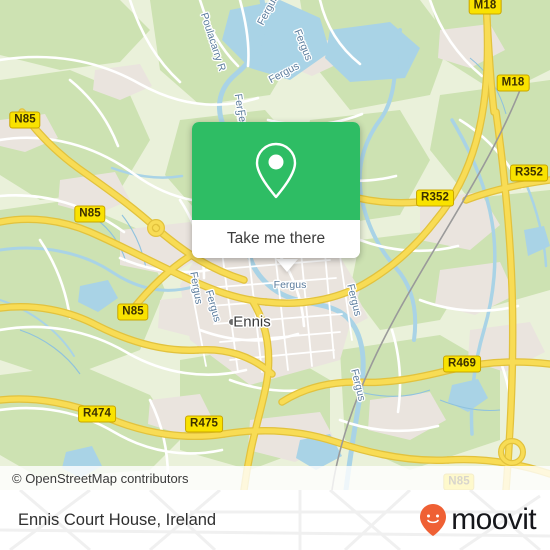 This screenshot has width=550, height=550. I want to click on moovit-brand-text: moovit, so click(493, 519).